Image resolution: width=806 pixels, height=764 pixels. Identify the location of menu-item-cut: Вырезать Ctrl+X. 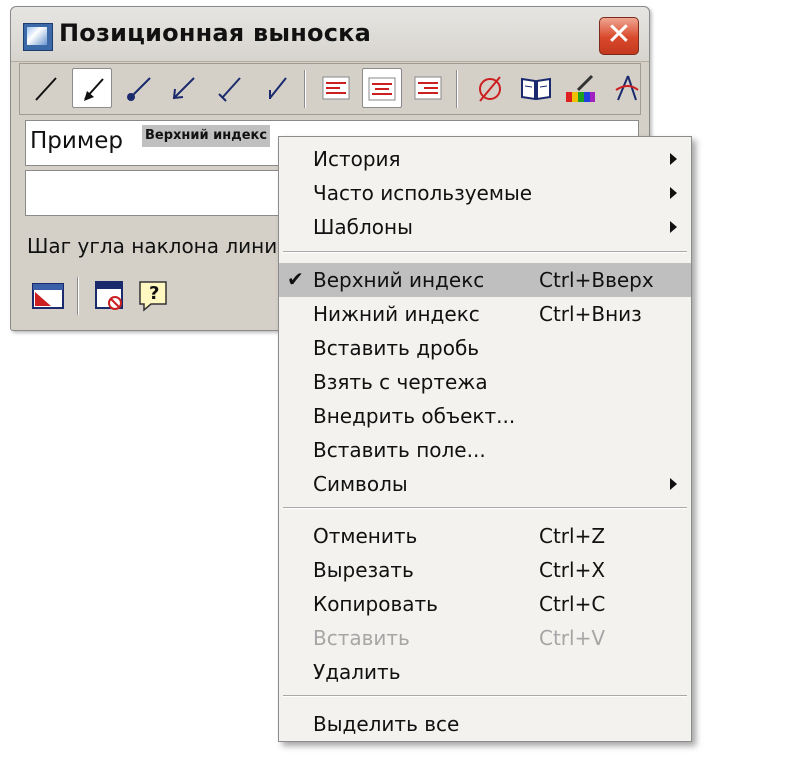
(485, 570).